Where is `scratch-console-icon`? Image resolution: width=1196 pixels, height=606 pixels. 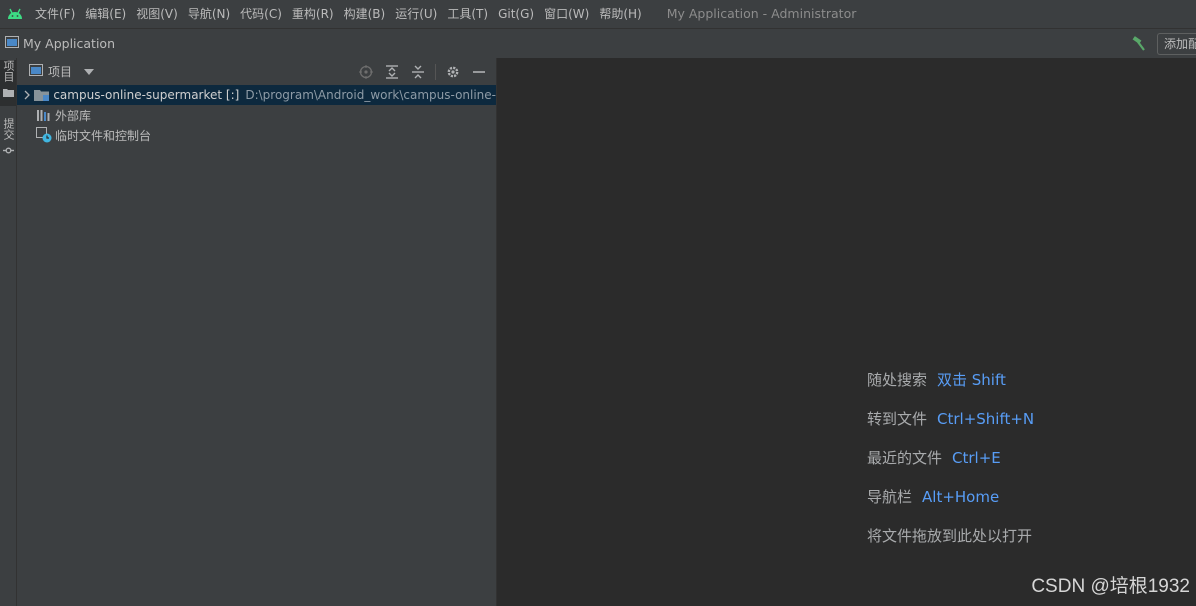
scratch-console-icon is located at coordinates (44, 135).